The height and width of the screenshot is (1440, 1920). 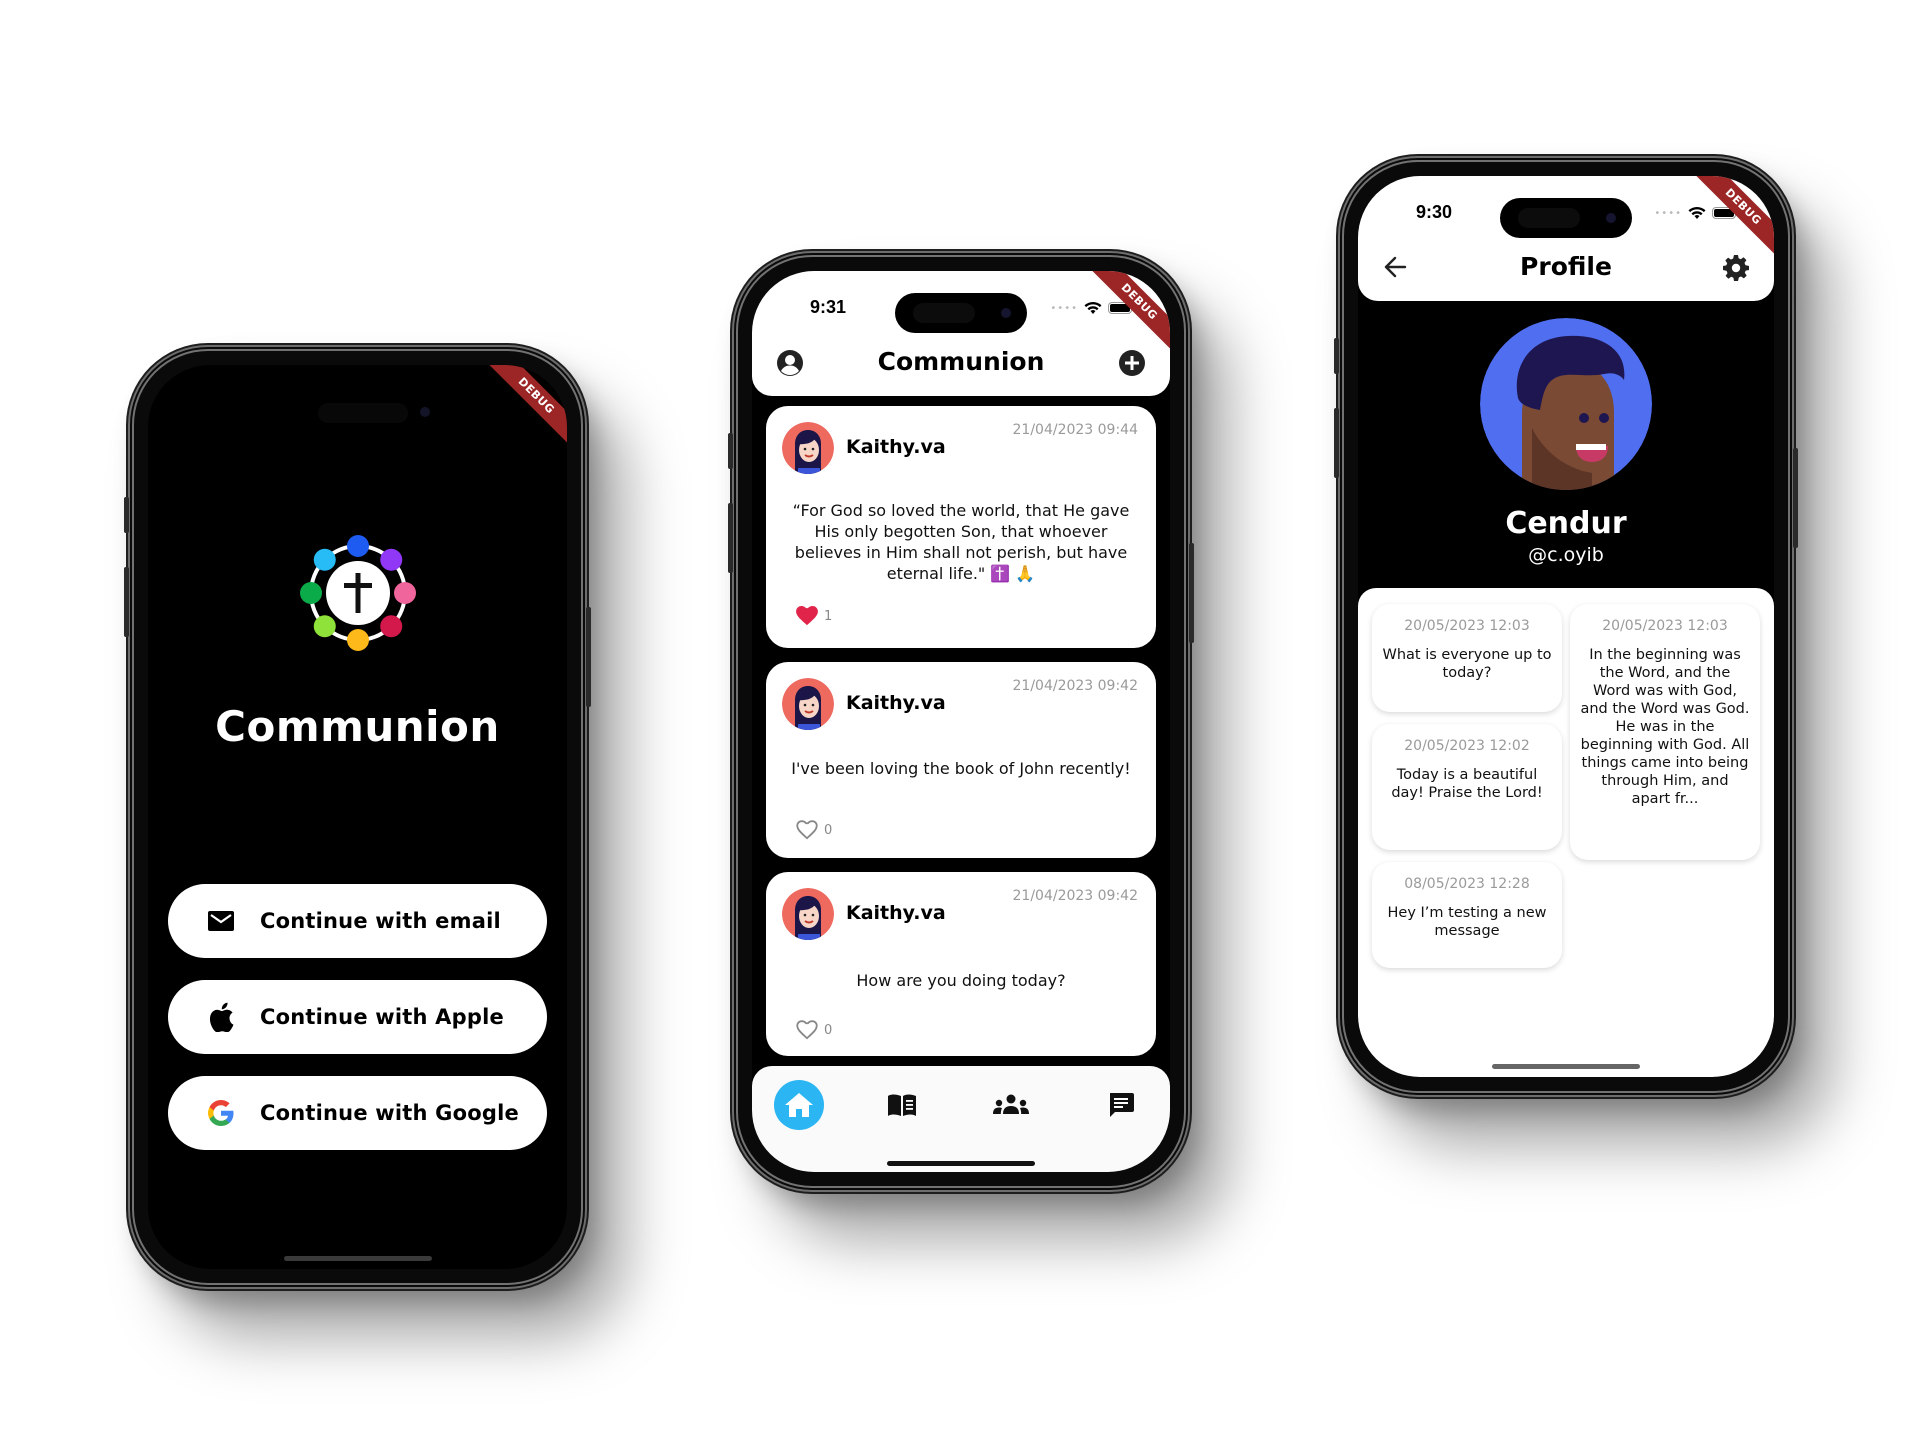 What do you see at coordinates (389, 1113) in the screenshot?
I see `button-label: Continue with Google` at bounding box center [389, 1113].